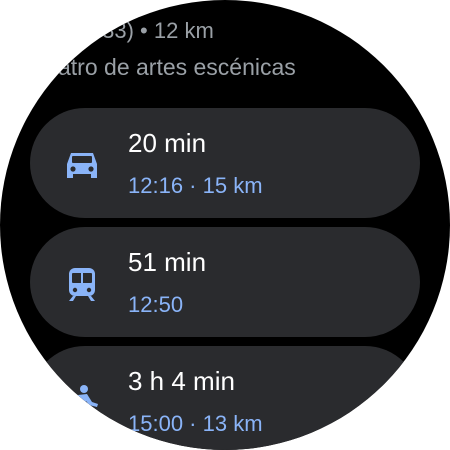 The height and width of the screenshot is (450, 450). What do you see at coordinates (195, 185) in the screenshot?
I see `route-arrival-distance: 12:16 · 15 km` at bounding box center [195, 185].